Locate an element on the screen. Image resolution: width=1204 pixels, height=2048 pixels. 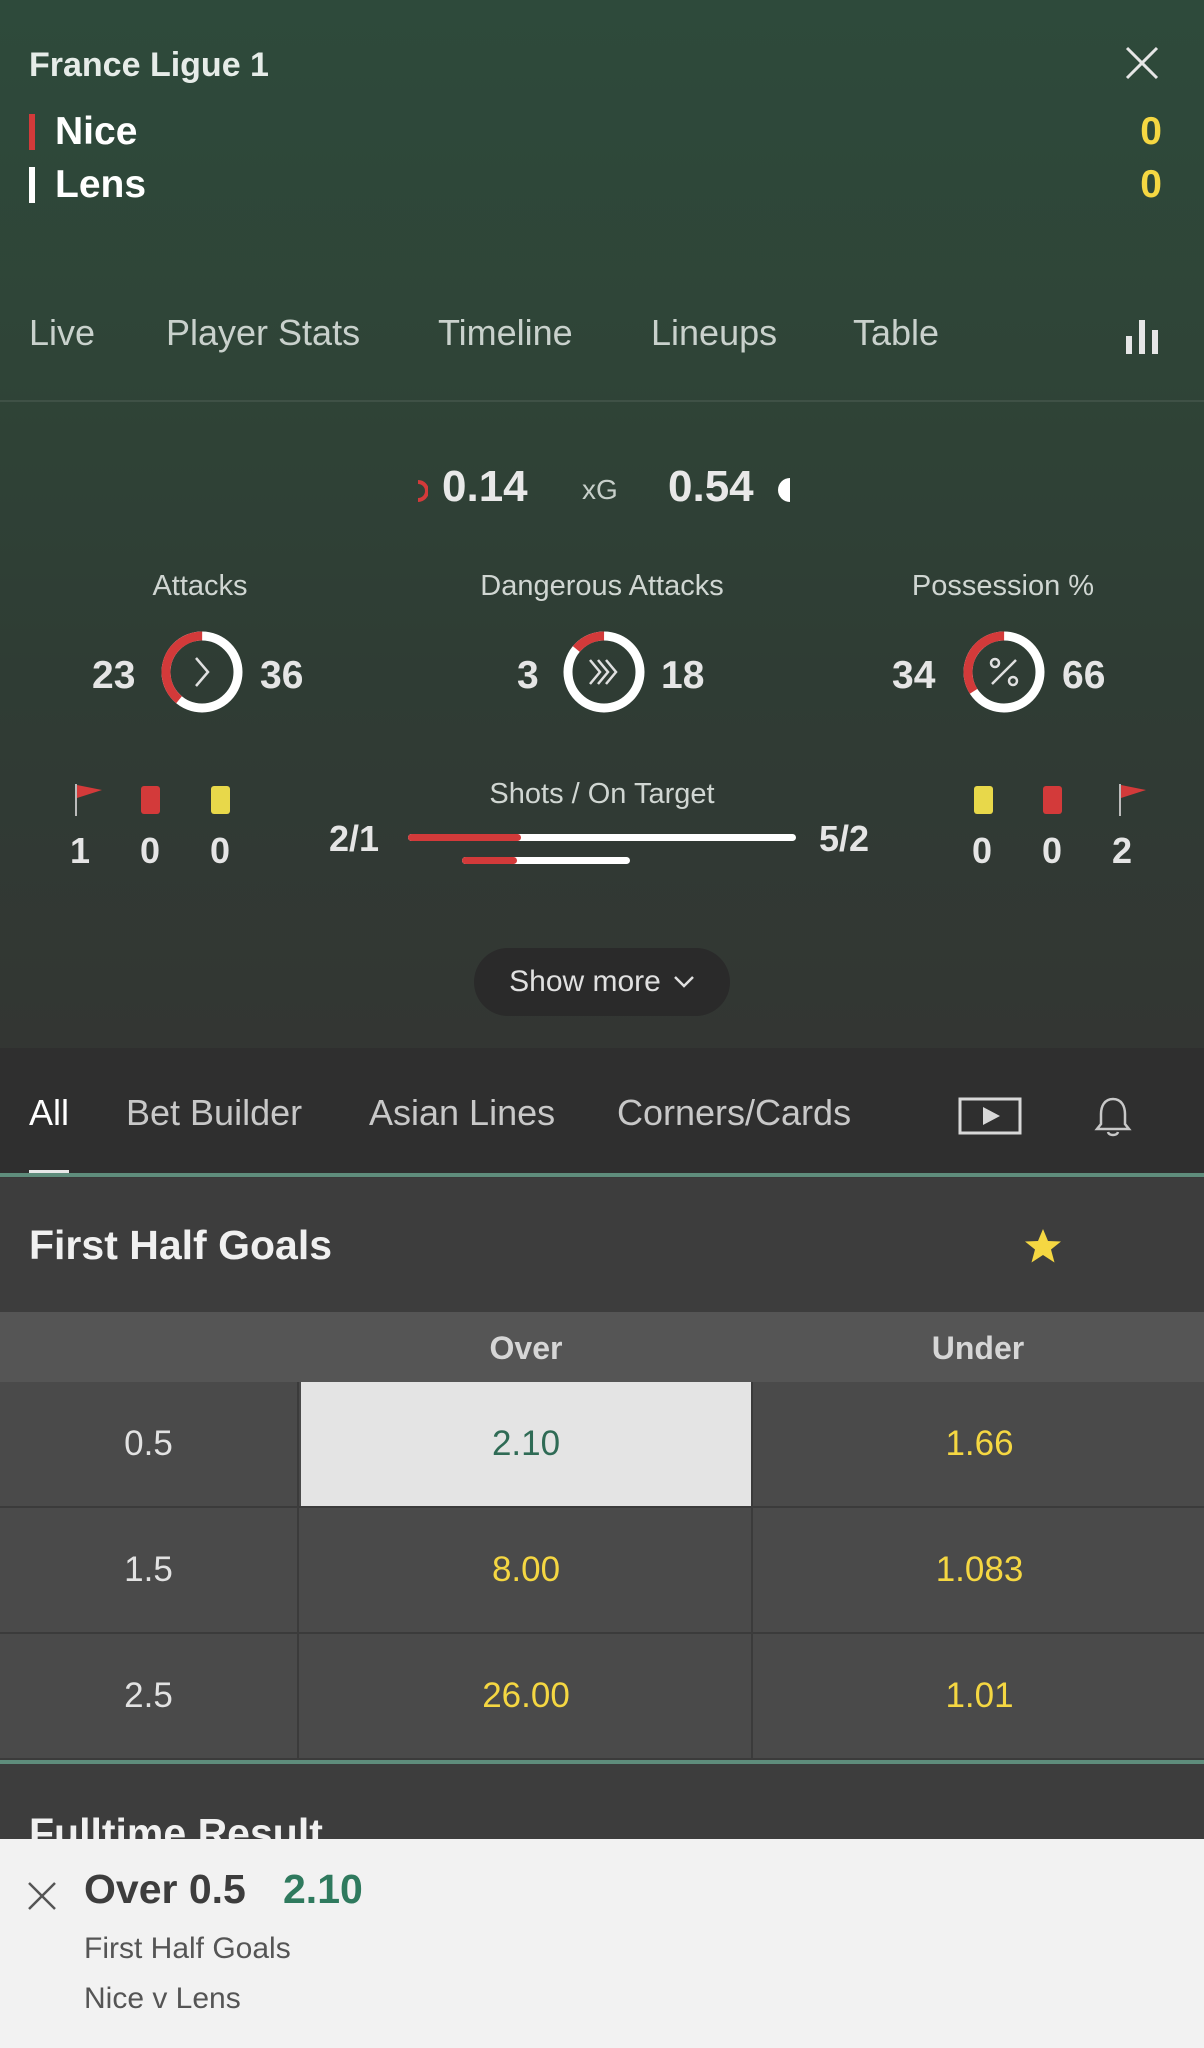
dangerous-attacks-donut is located at coordinates (604, 672).